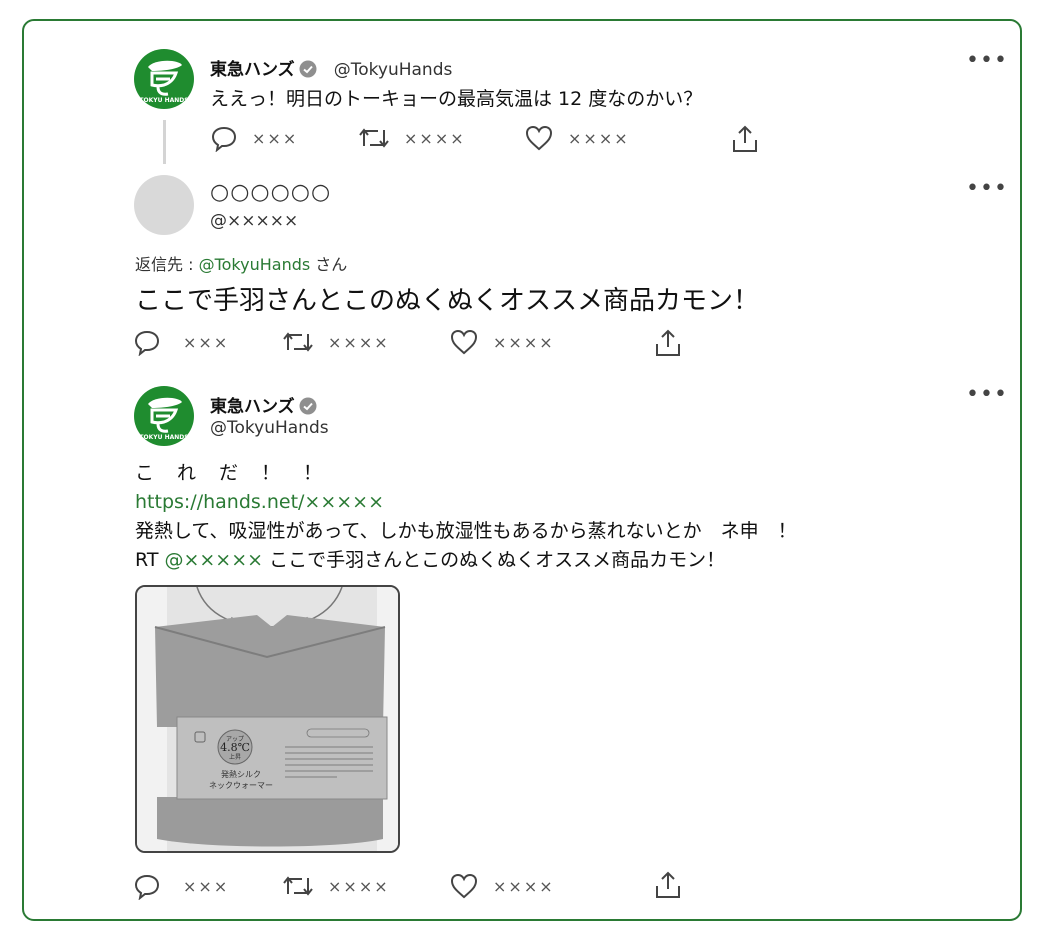  I want to click on tweet3-retweet-line: RT @××××× ここで手羽さんとこのぬくぬくオススメ商品カモン！, so click(430, 560).